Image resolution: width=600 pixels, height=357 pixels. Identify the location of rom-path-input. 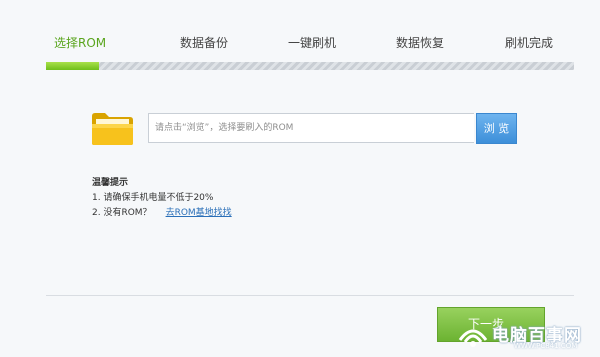
(311, 128).